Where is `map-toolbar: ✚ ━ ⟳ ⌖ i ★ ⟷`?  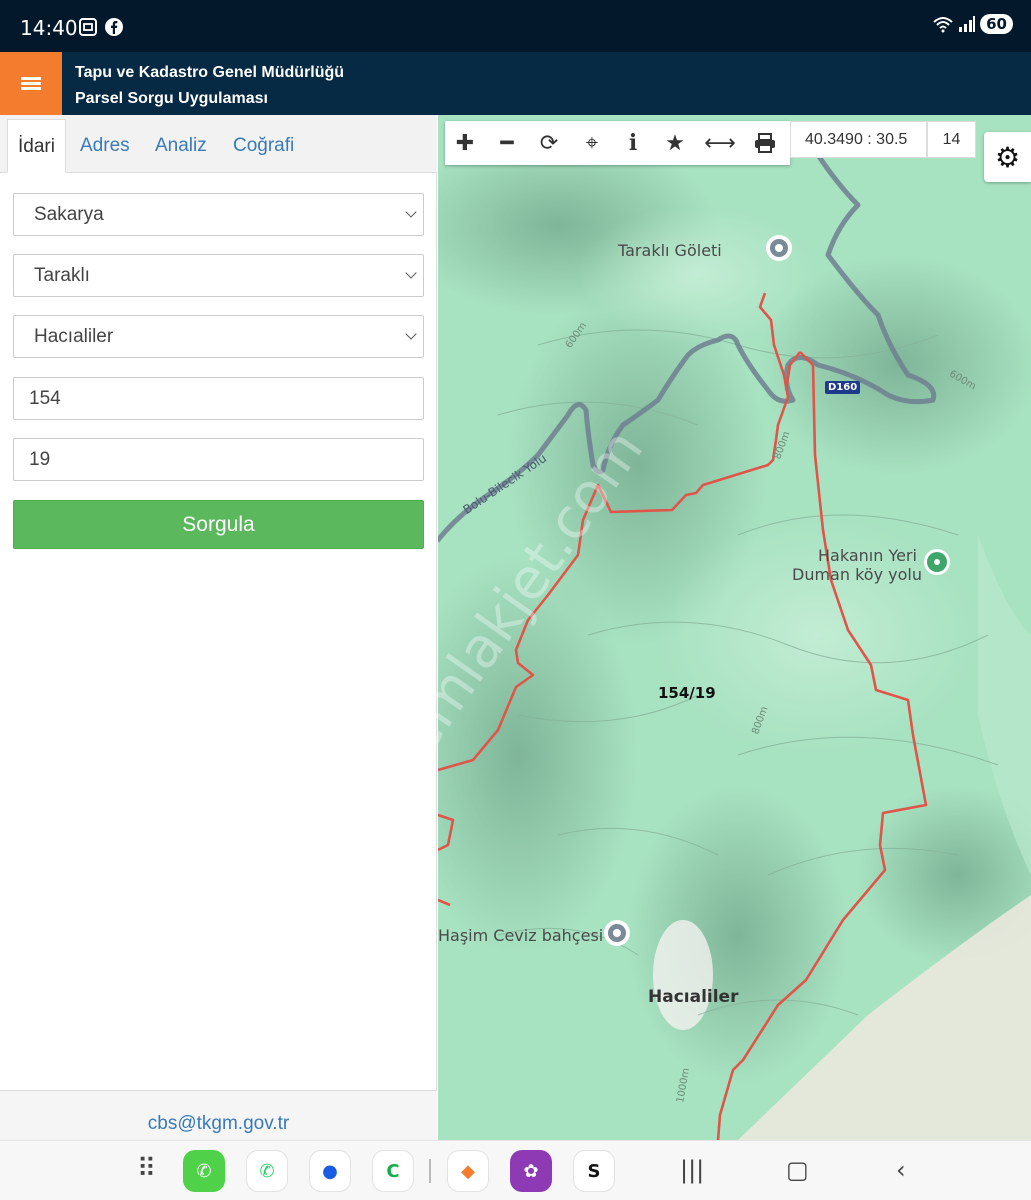 map-toolbar: ✚ ━ ⟳ ⌖ i ★ ⟷ is located at coordinates (617, 143).